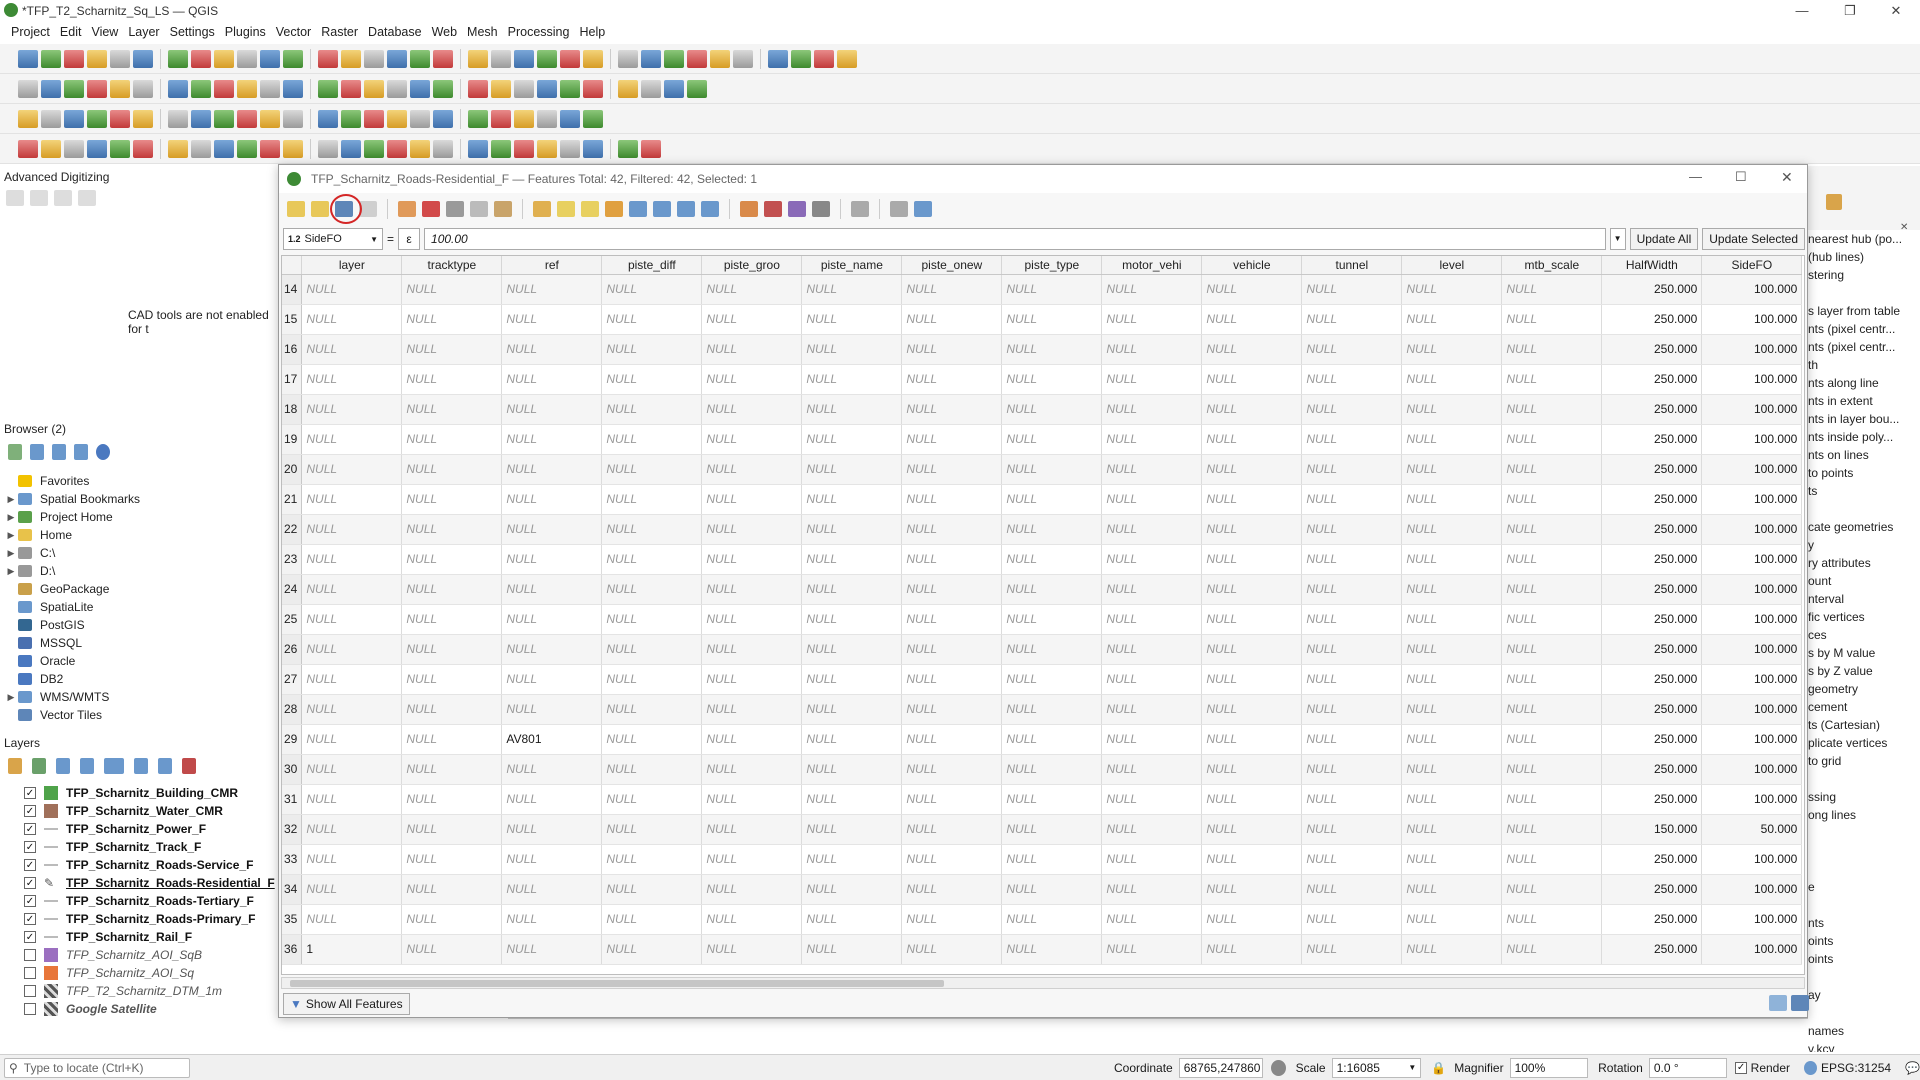 The height and width of the screenshot is (1080, 1920). Describe the element at coordinates (1864, 925) in the screenshot. I see `processing-algorithm-item: nts` at that location.